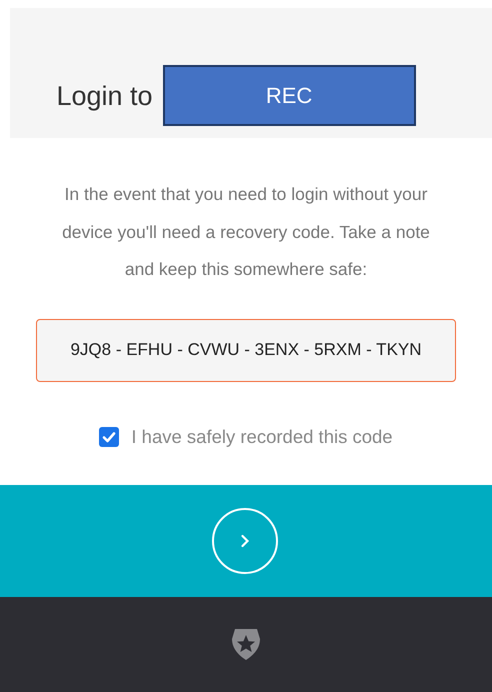  I want to click on next-button, so click(245, 541).